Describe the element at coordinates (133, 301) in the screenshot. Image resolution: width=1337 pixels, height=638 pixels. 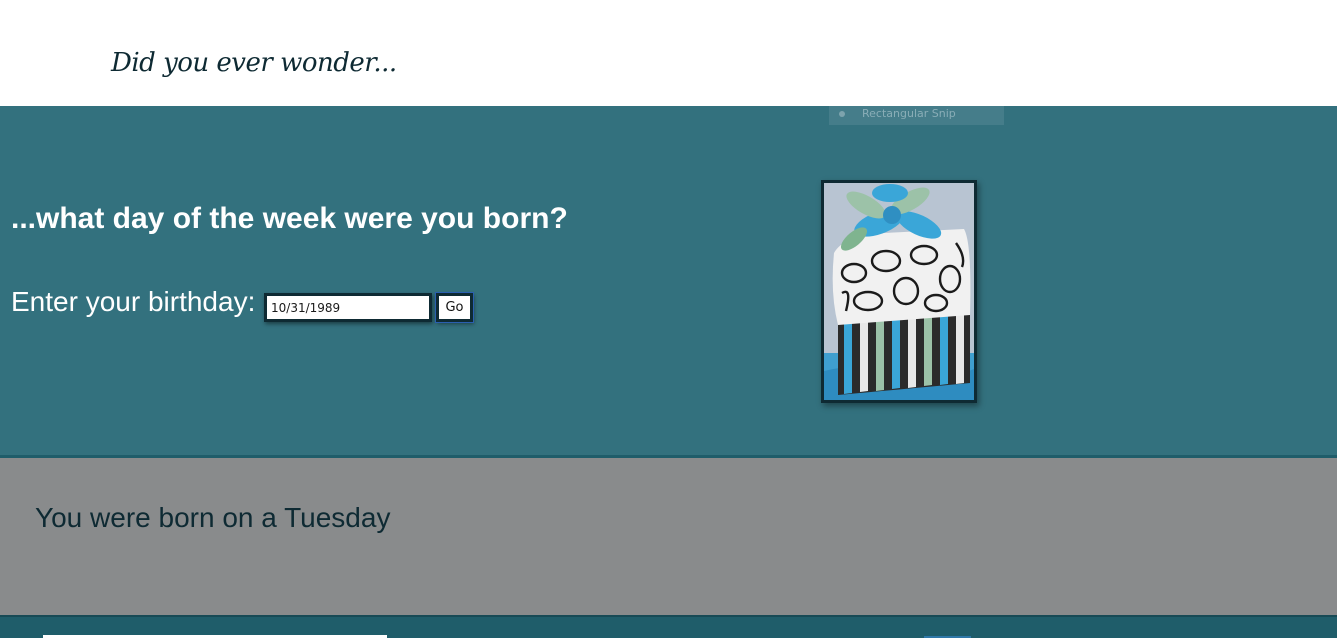
I see `birthday-label: Enter your birthday:` at that location.